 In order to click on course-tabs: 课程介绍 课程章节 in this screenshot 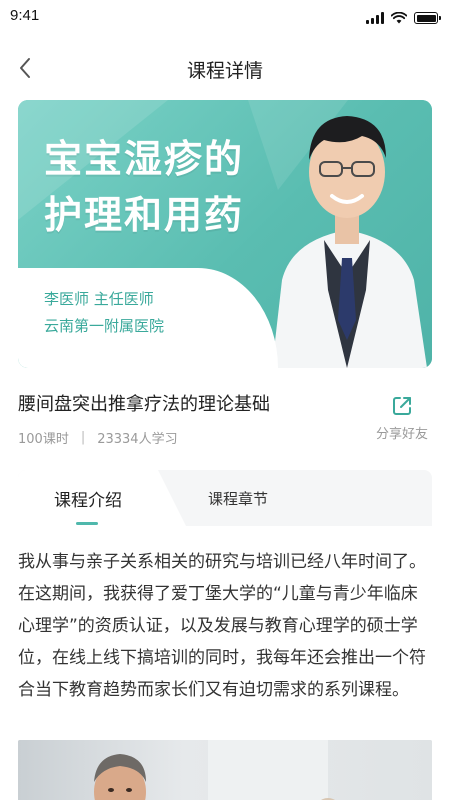, I will do `click(225, 498)`.